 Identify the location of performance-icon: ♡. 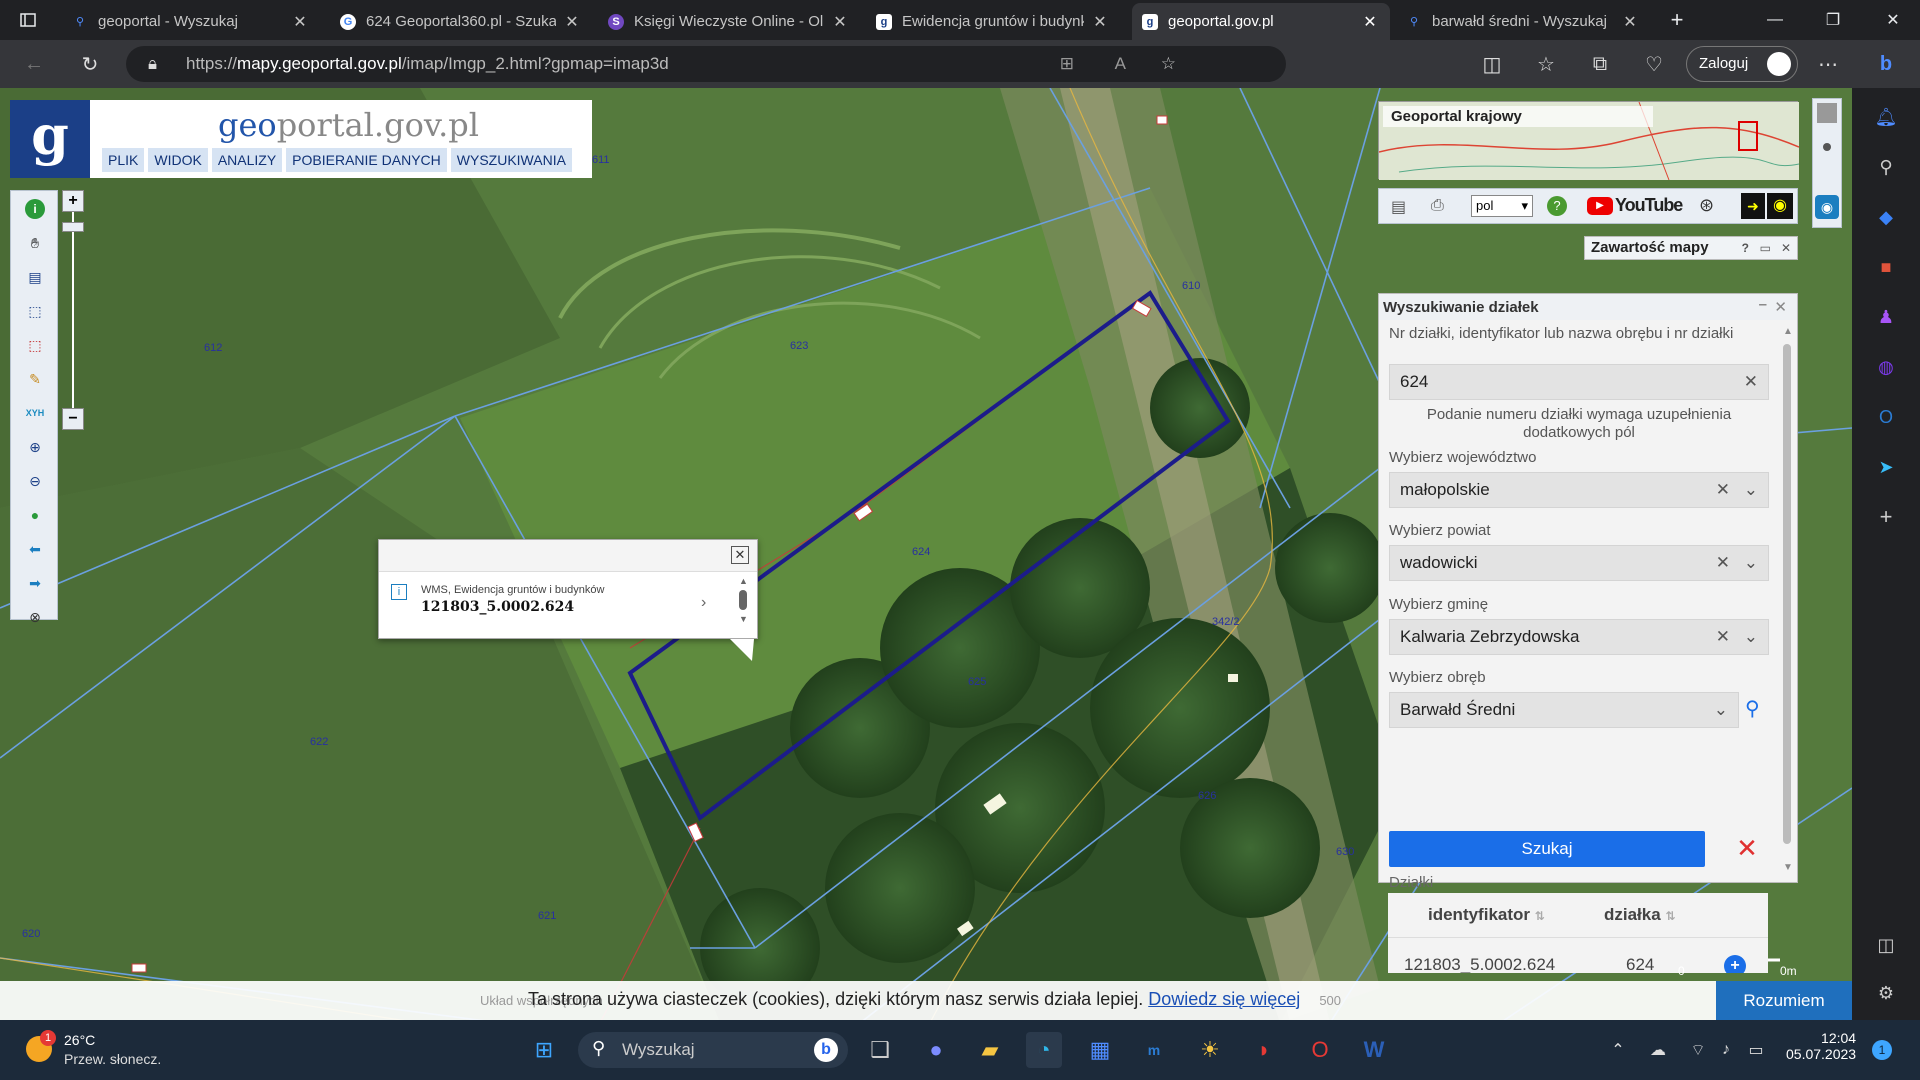
(1654, 64).